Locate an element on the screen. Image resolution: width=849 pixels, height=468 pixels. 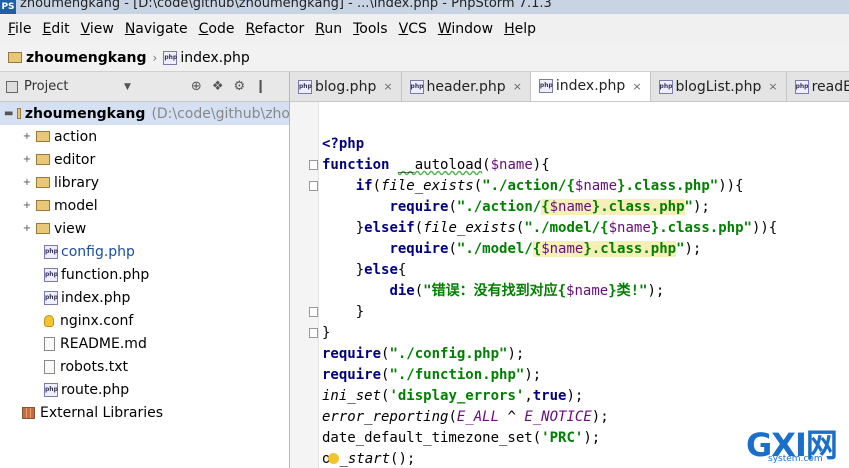
tree-external-libraries: External Libraries is located at coordinates (144, 412).